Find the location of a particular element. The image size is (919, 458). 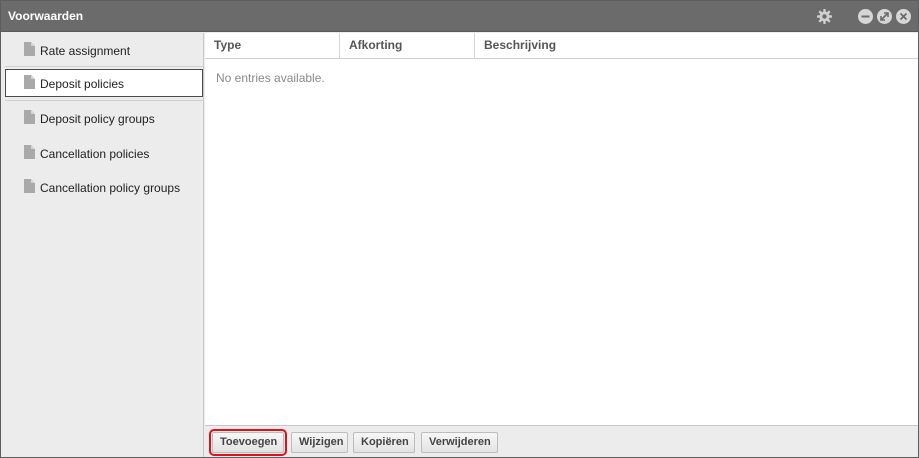

column-header-afkorting: Afkorting is located at coordinates (407, 46).